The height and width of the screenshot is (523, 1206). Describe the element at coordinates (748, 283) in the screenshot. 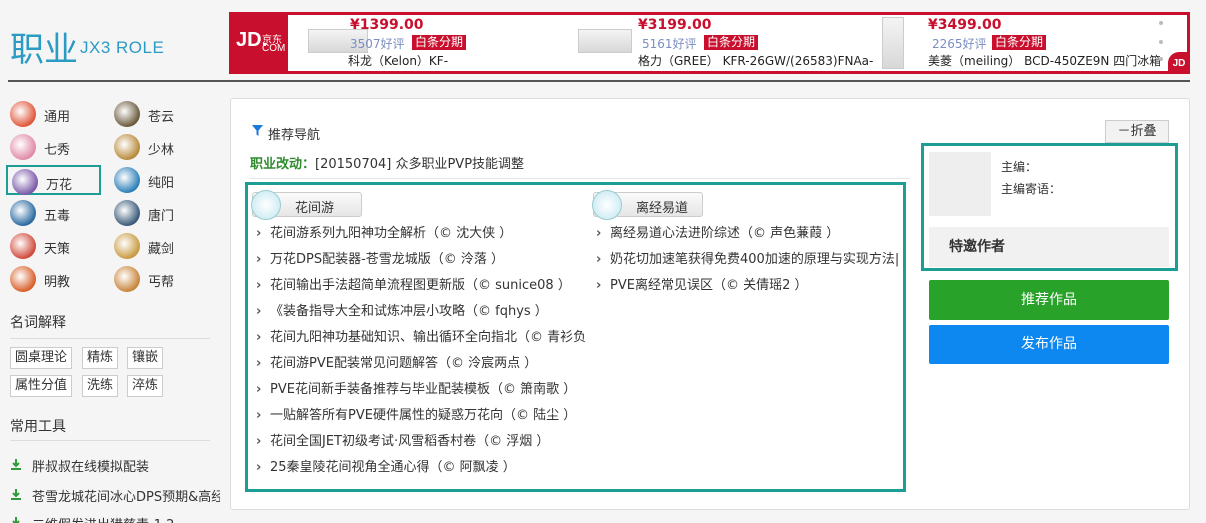

I see `article-link: › PVE离经常见误区（© 关倩瑶2 ）` at that location.